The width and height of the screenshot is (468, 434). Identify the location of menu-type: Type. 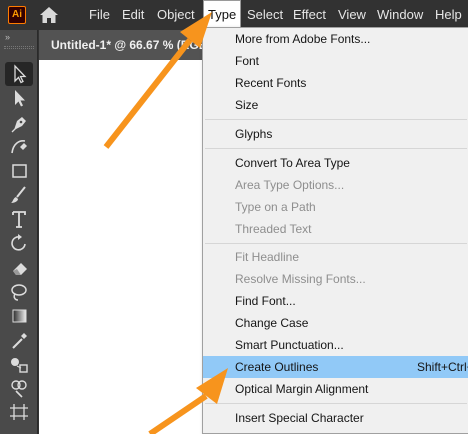
(222, 15).